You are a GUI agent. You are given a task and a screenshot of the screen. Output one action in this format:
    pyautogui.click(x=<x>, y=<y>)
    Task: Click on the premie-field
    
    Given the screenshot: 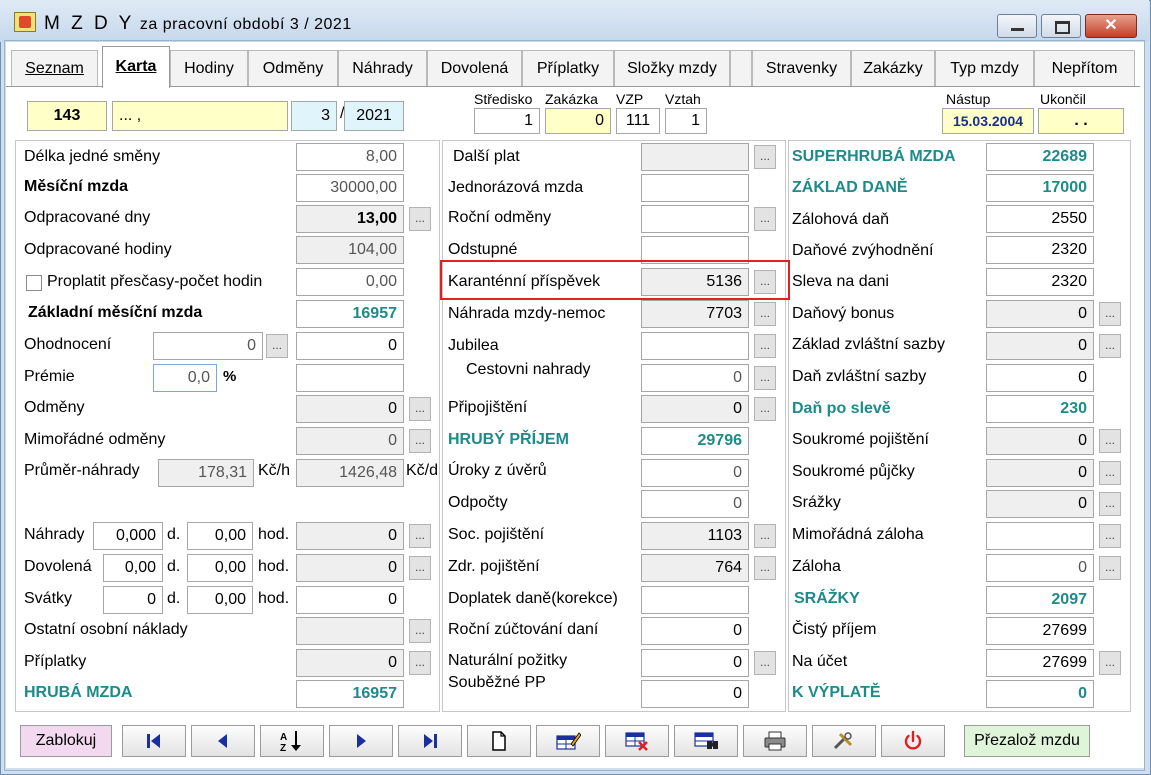 What is the action you would take?
    pyautogui.click(x=350, y=378)
    